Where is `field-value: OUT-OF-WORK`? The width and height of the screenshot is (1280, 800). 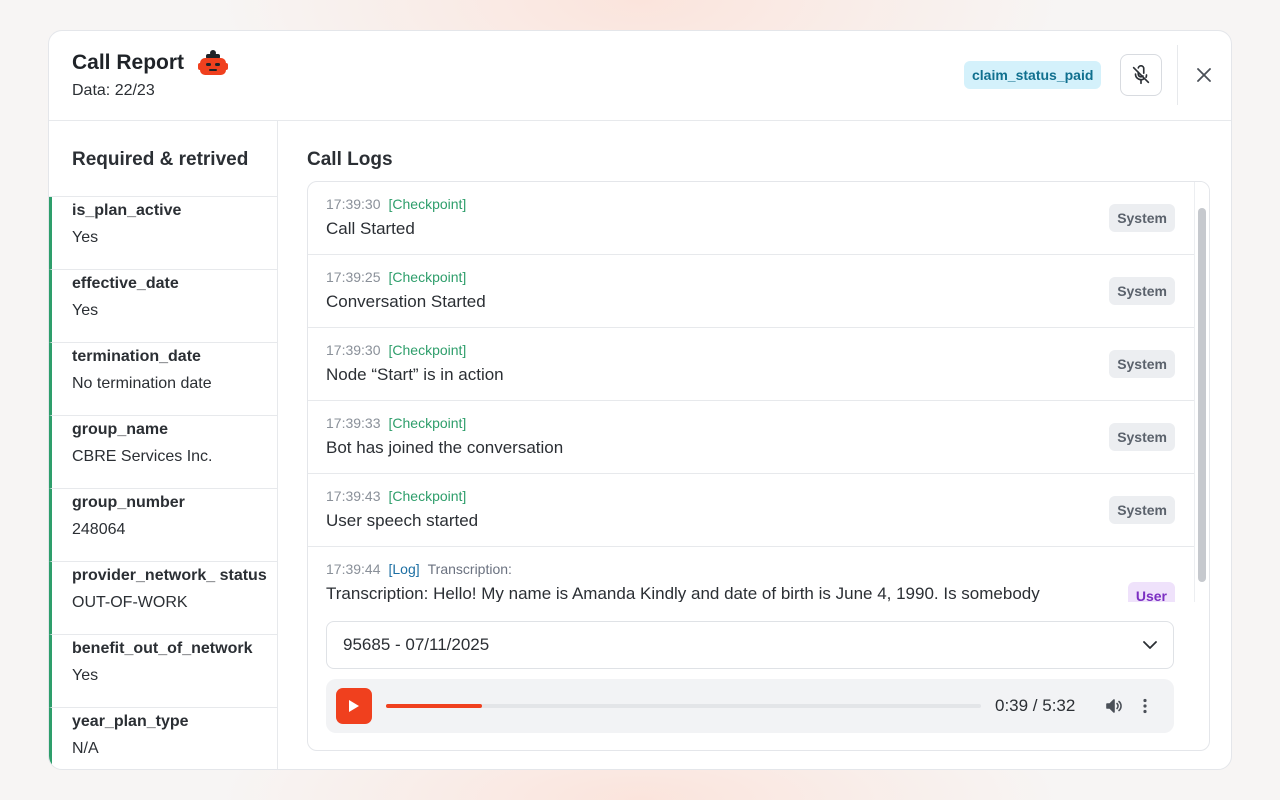
field-value: OUT-OF-WORK is located at coordinates (130, 602).